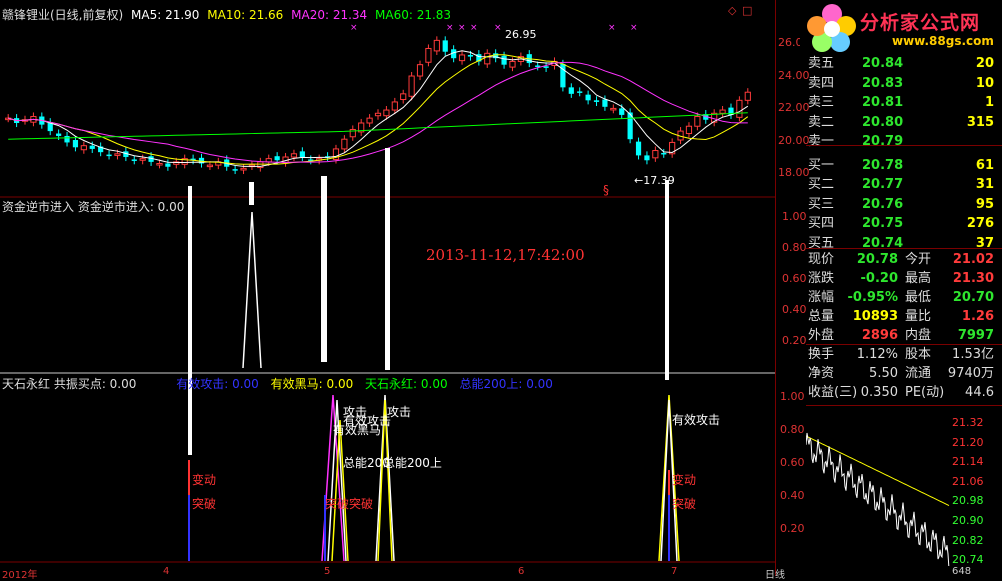 The image size is (1002, 581). What do you see at coordinates (970, 373) in the screenshot?
I see `fundamental-value: 9740万` at bounding box center [970, 373].